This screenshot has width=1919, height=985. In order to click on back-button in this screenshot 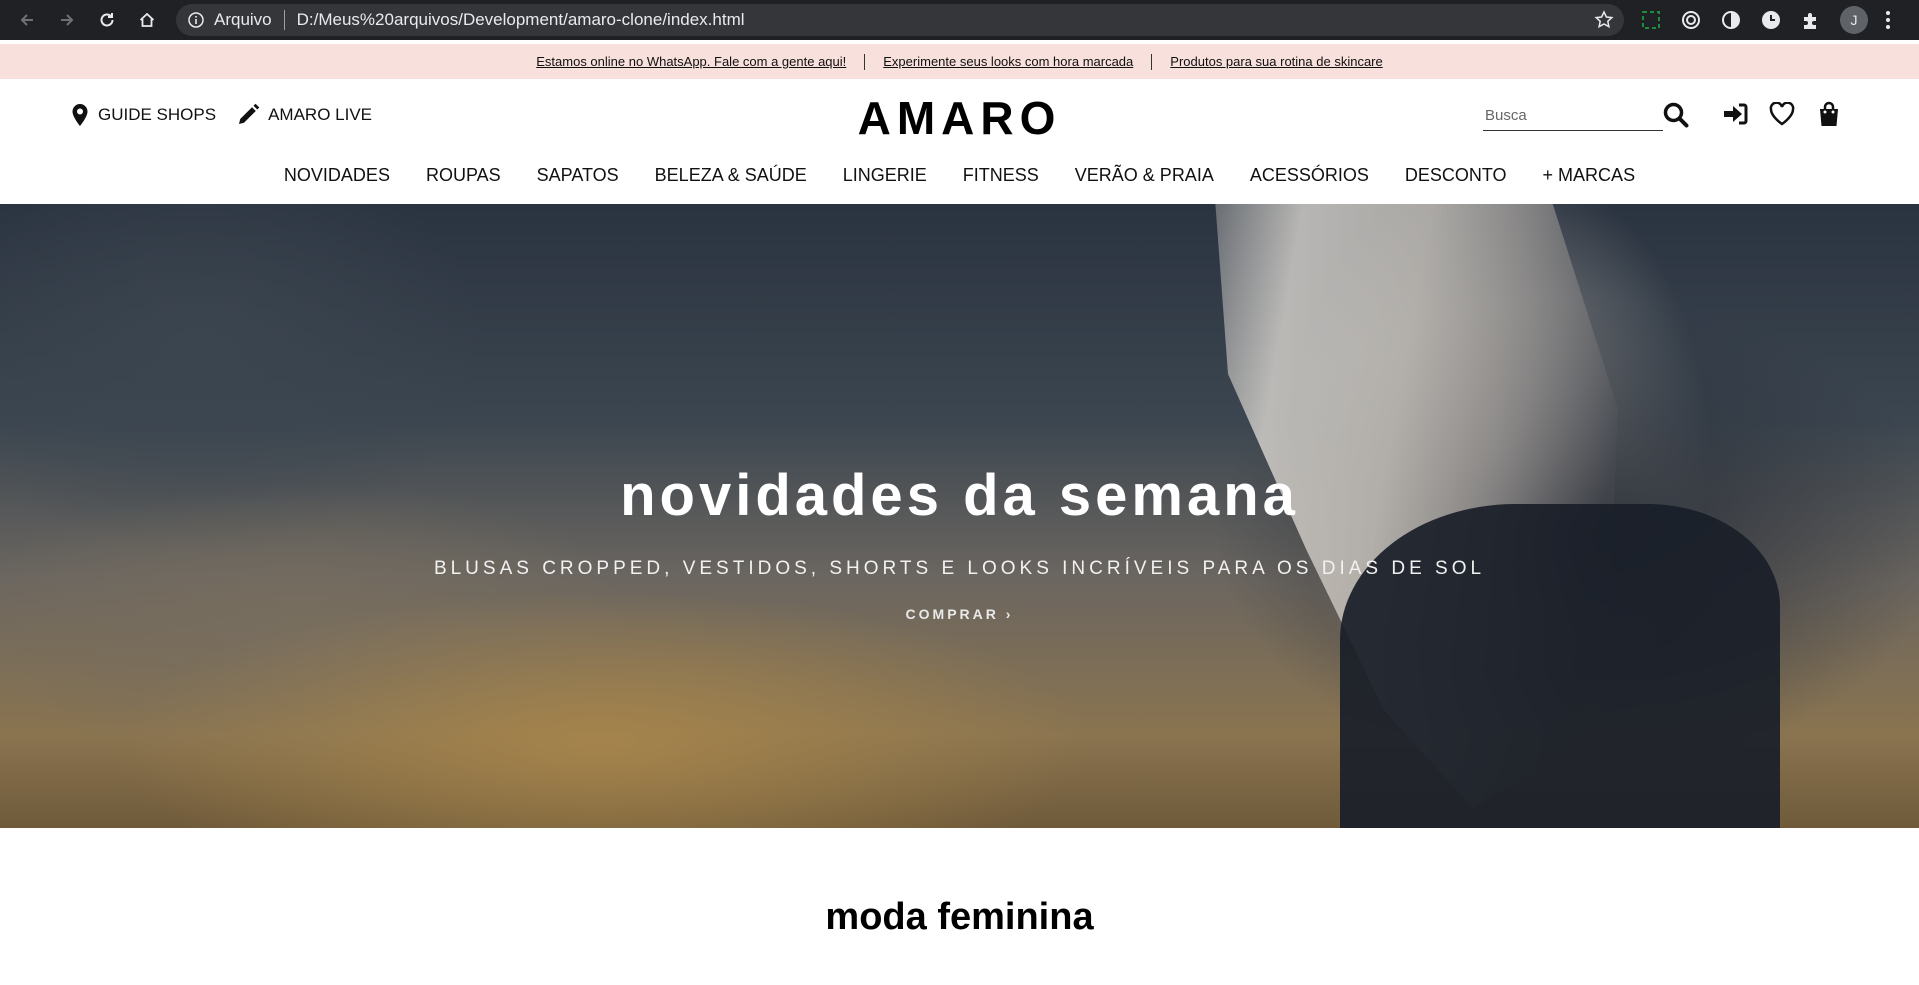, I will do `click(27, 20)`.